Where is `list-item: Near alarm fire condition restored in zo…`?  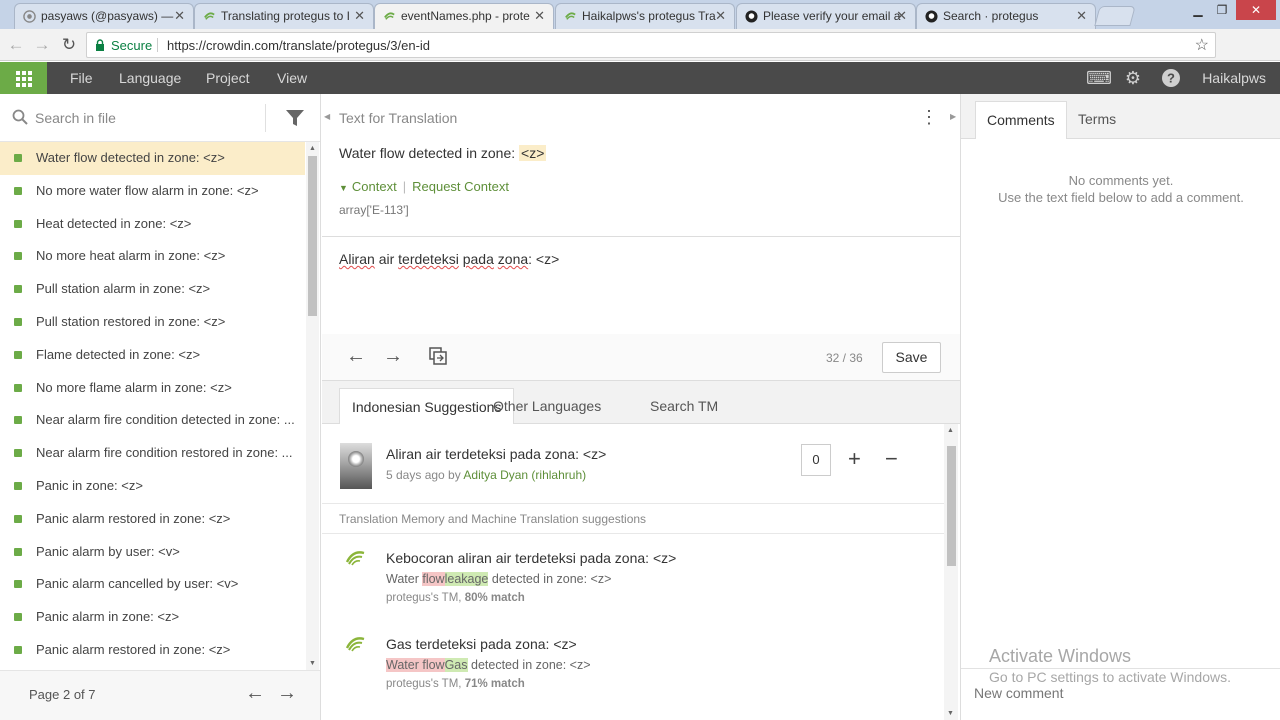
list-item: Near alarm fire condition restored in zo… is located at coordinates (152, 453).